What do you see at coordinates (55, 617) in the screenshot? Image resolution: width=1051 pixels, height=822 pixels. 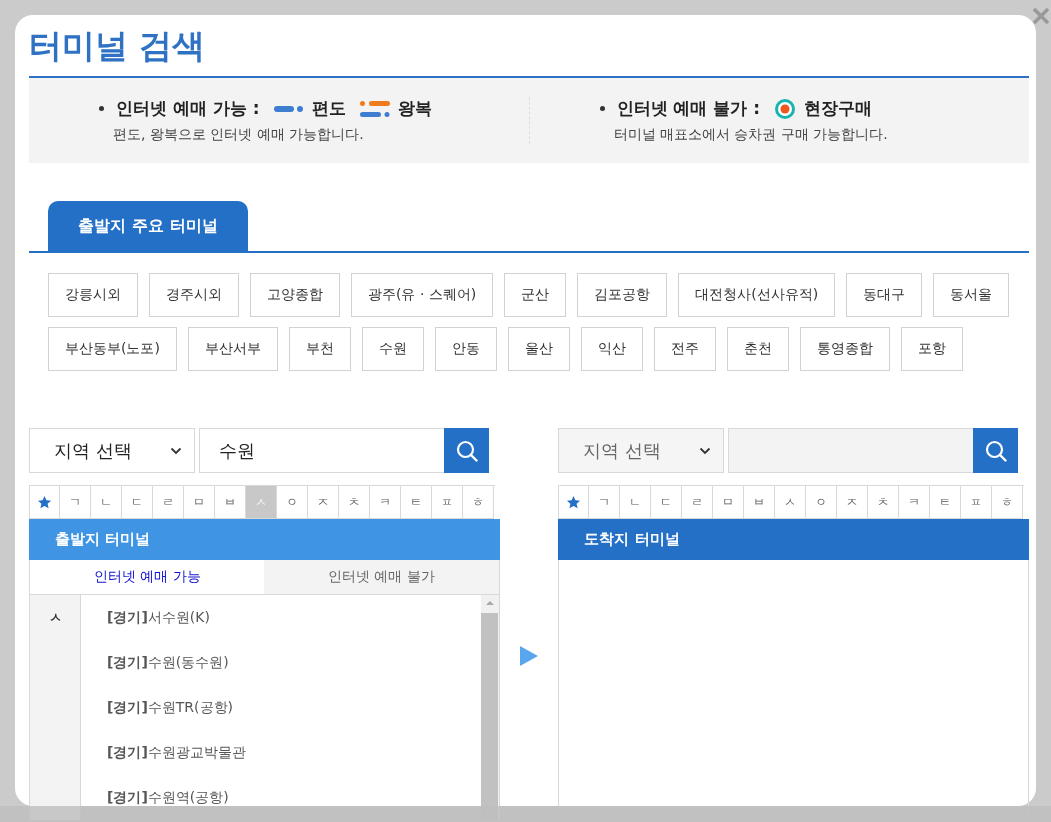 I see `index-letter: ㅅ` at bounding box center [55, 617].